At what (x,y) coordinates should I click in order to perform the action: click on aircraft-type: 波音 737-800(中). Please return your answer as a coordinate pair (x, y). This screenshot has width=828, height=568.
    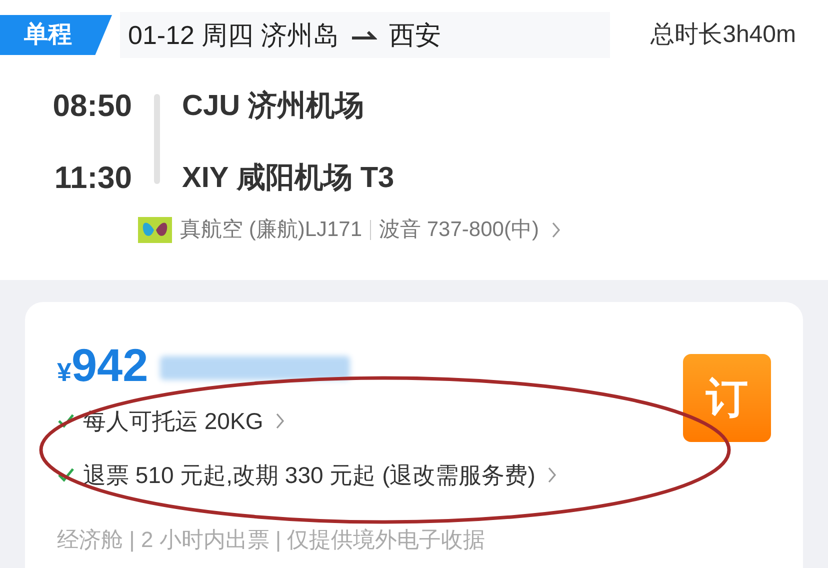
    Looking at the image, I should click on (459, 230).